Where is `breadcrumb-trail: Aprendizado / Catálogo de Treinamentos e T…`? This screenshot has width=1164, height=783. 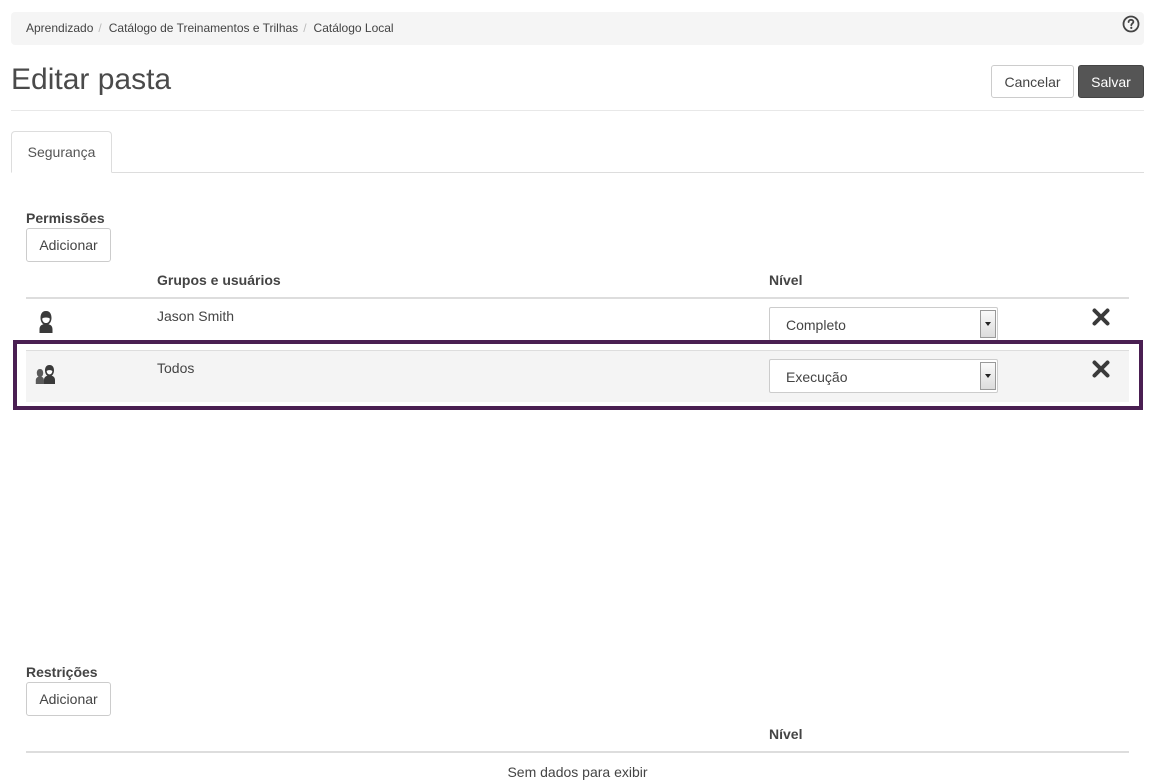 breadcrumb-trail: Aprendizado / Catálogo de Treinamentos e T… is located at coordinates (210, 28).